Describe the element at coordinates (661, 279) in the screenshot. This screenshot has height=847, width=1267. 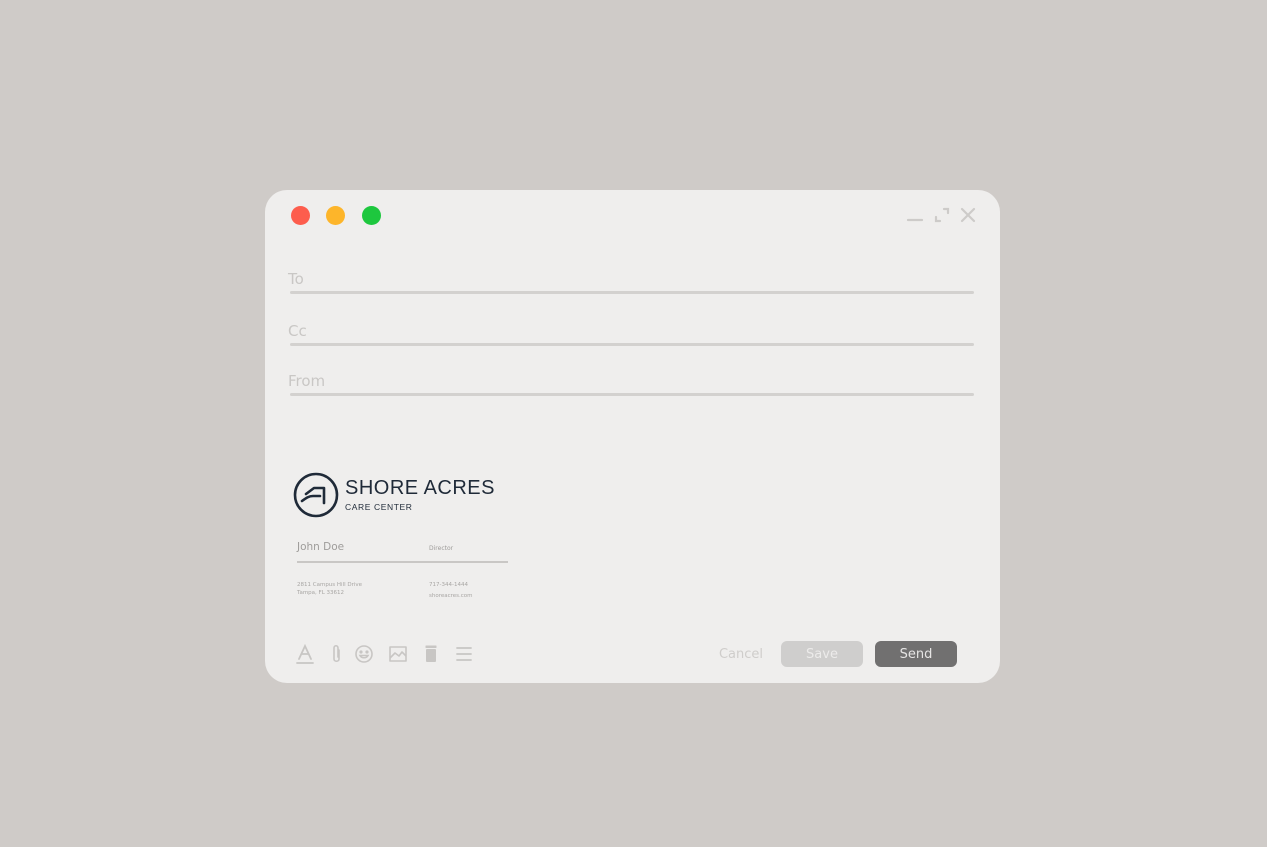
I see `to-input` at that location.